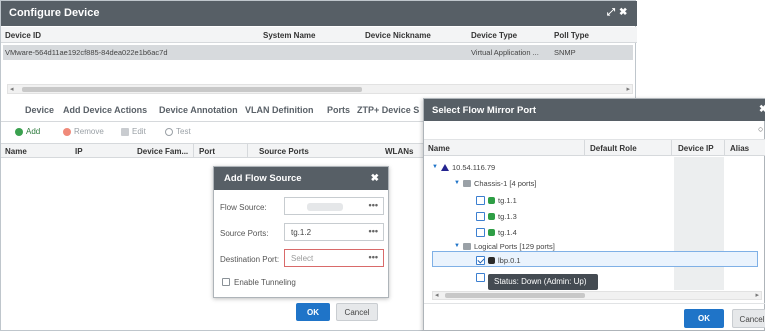 Image resolution: width=765 pixels, height=331 pixels. I want to click on column-poll-type: Poll Type, so click(571, 35).